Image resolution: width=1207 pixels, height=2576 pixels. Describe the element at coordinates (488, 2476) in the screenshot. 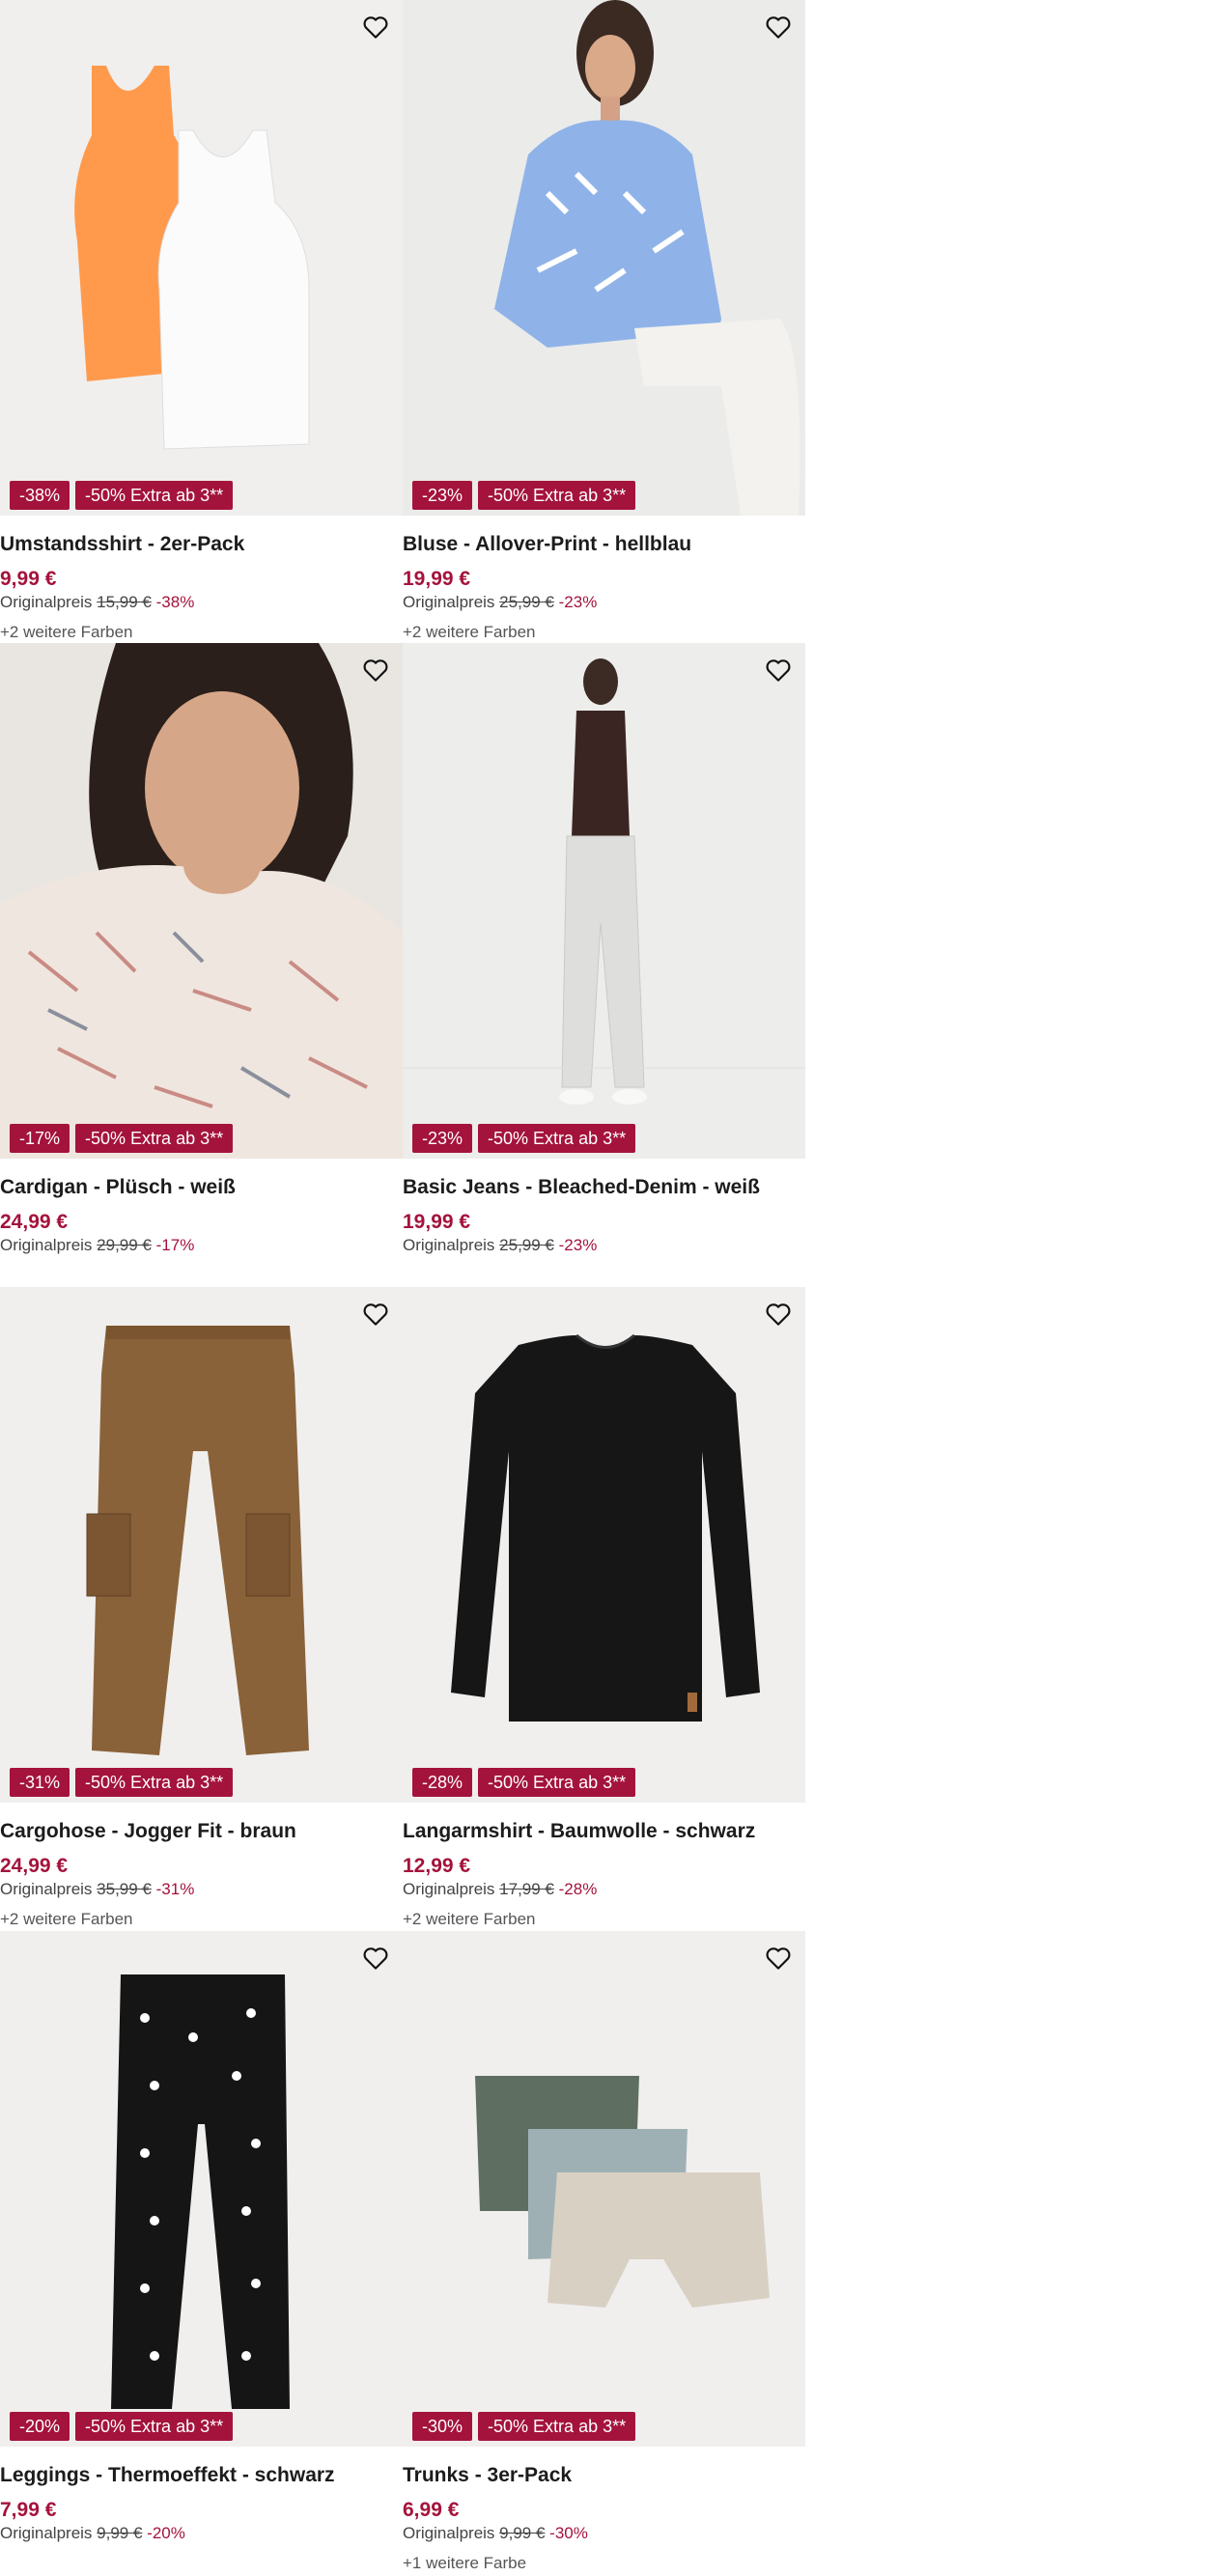

I see `product-title: Trunks - 3er-Pack` at that location.